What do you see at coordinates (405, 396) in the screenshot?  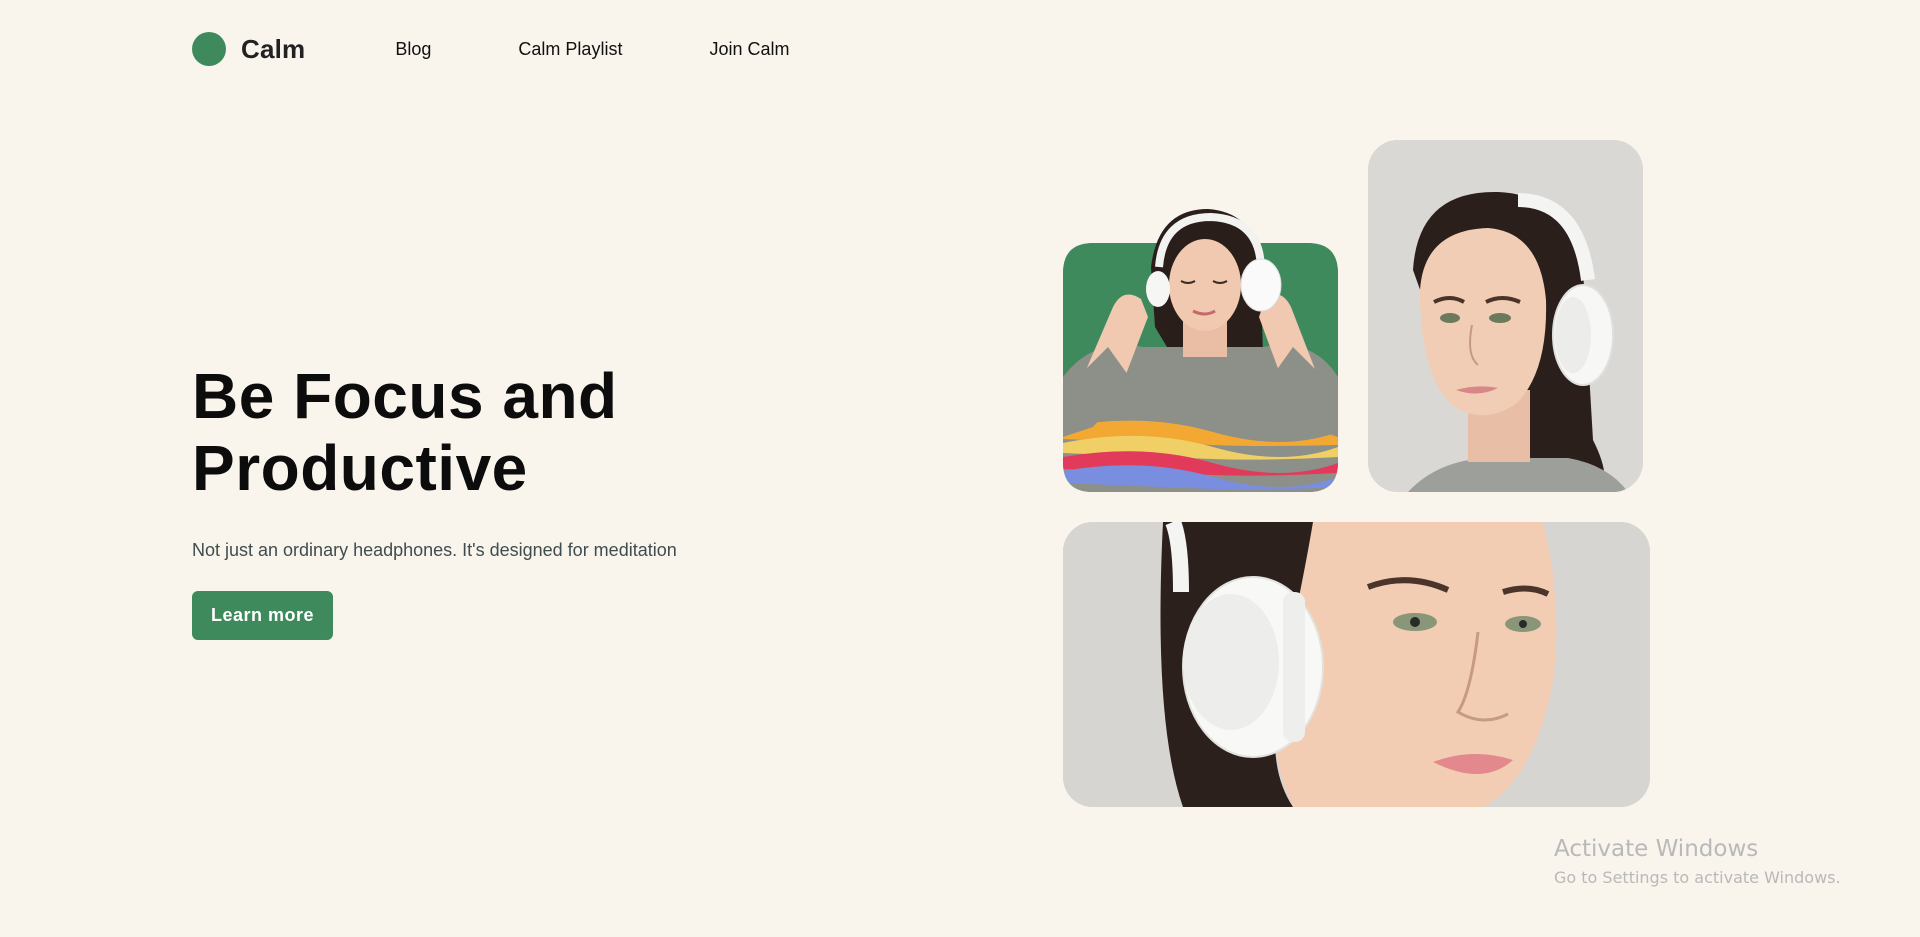 I see `hero-title-line-1: Be Focus and` at bounding box center [405, 396].